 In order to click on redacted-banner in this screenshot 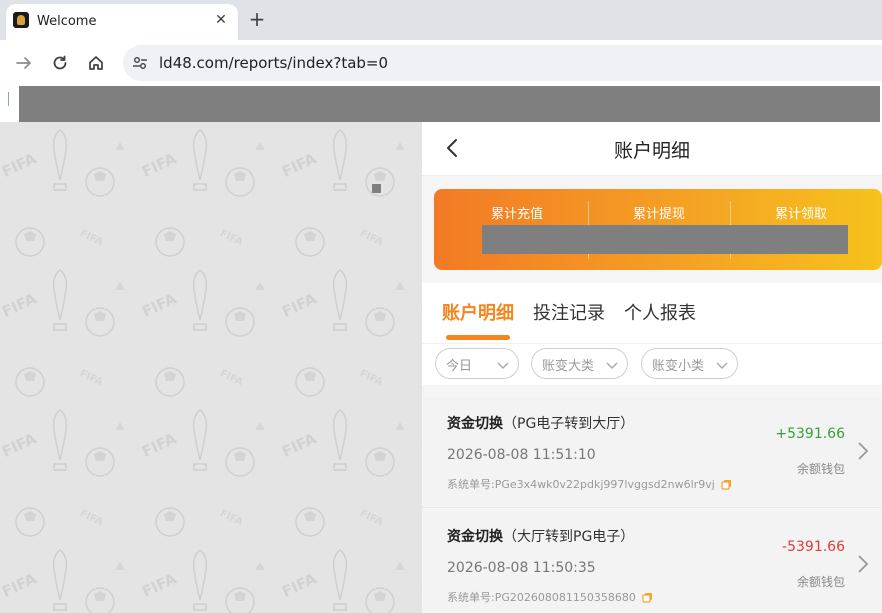, I will do `click(449, 104)`.